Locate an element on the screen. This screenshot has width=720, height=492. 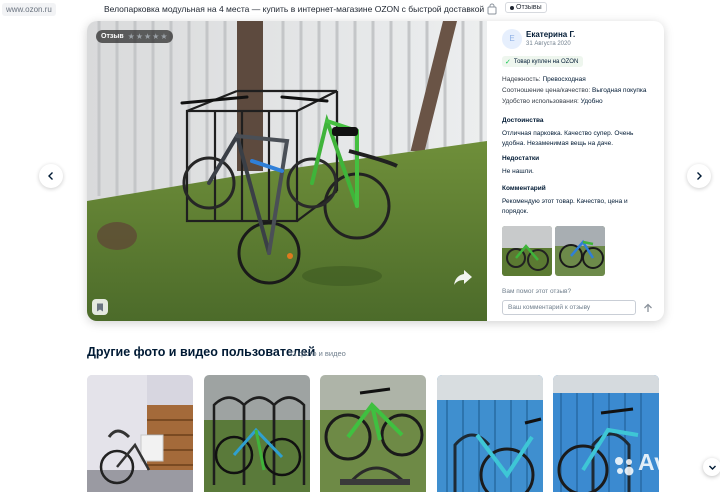
gallery-expand-button is located at coordinates (711, 467).